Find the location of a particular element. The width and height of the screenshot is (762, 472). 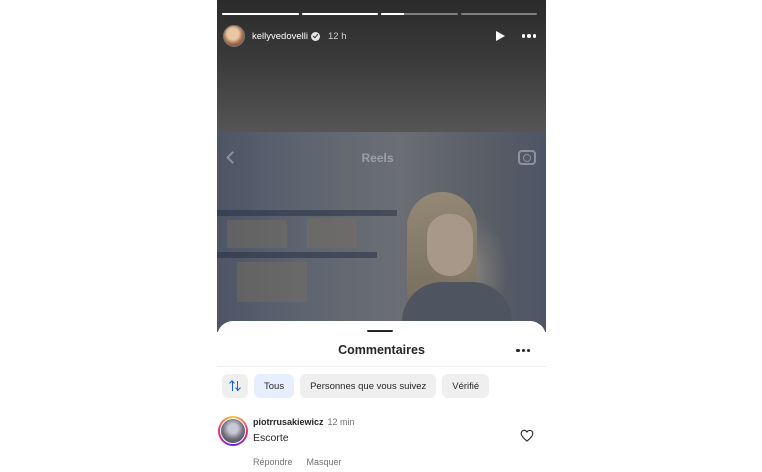

camera-icon is located at coordinates (527, 157).